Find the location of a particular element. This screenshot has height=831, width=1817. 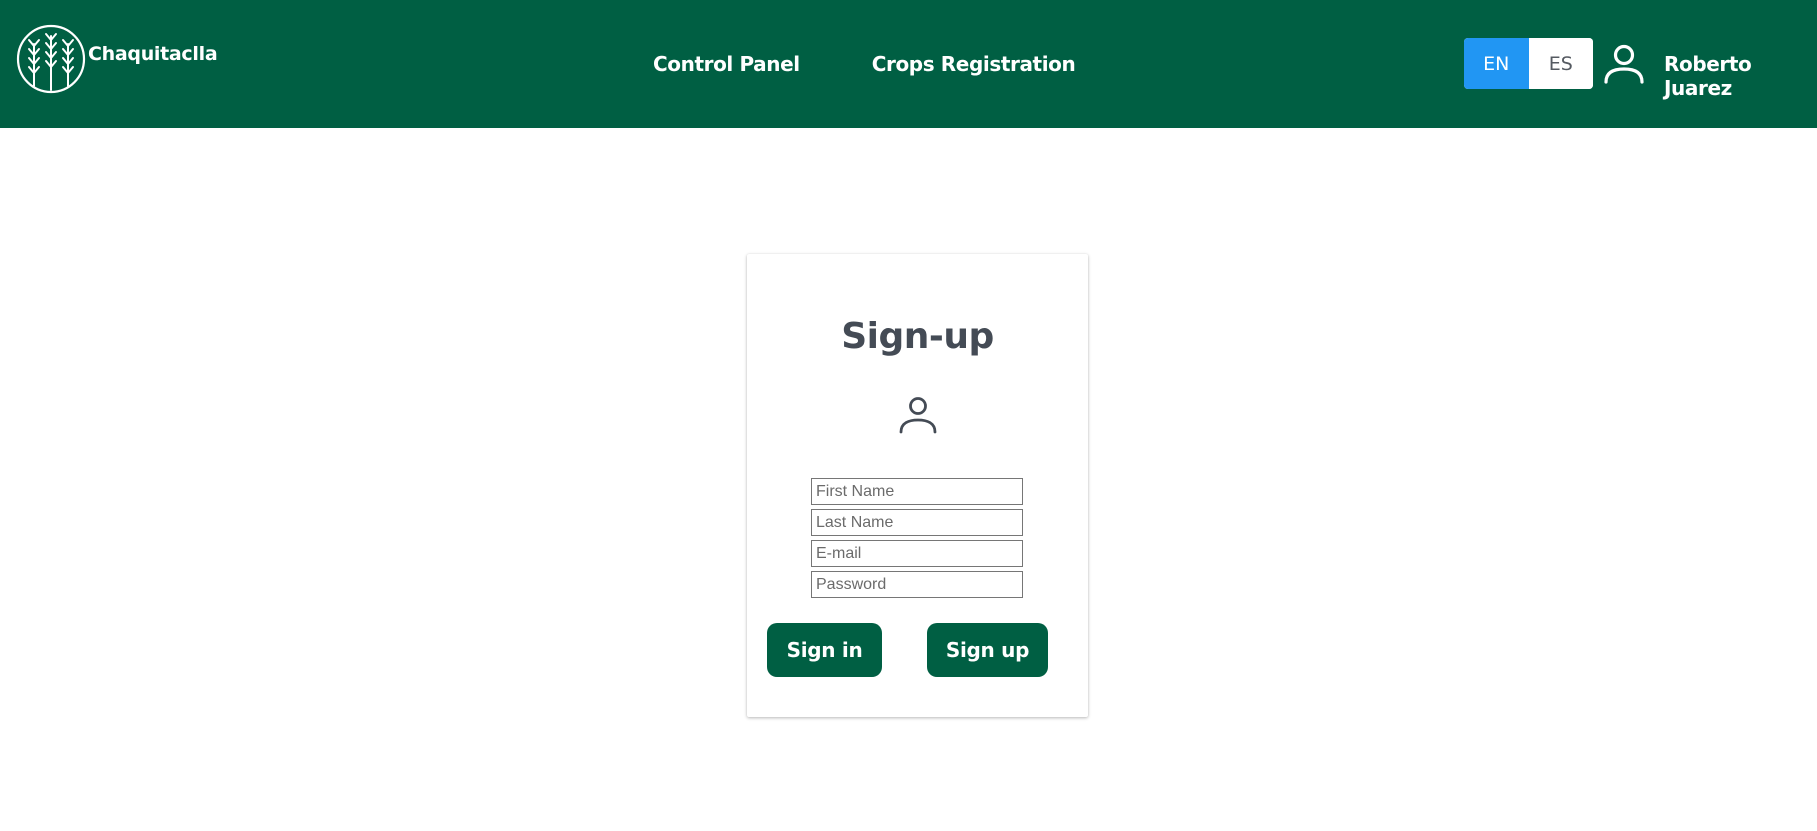

user-name: Roberto Juarez is located at coordinates (1740, 76).